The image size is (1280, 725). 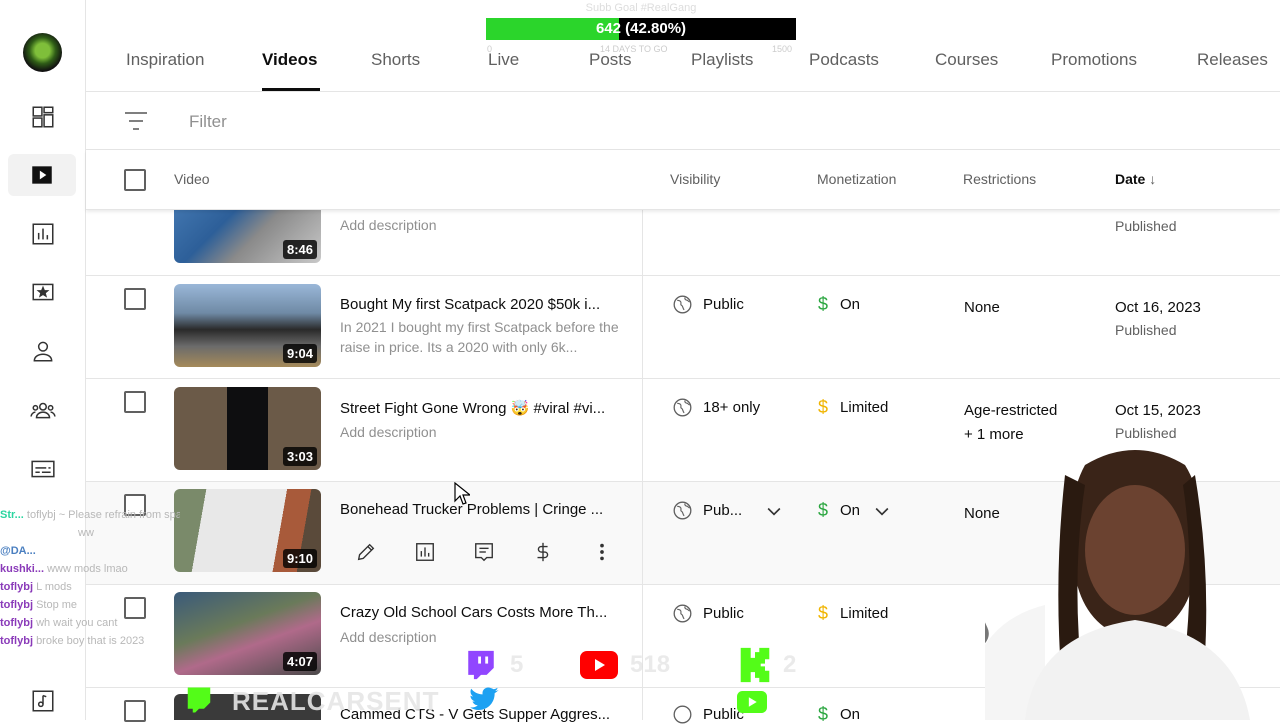 What do you see at coordinates (695, 179) in the screenshot?
I see `column-visibility: Visibility` at bounding box center [695, 179].